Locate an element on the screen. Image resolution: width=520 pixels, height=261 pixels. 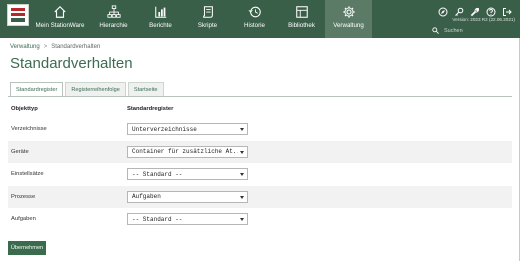
column-header-standardregister: Standardregister is located at coordinates (150, 109).